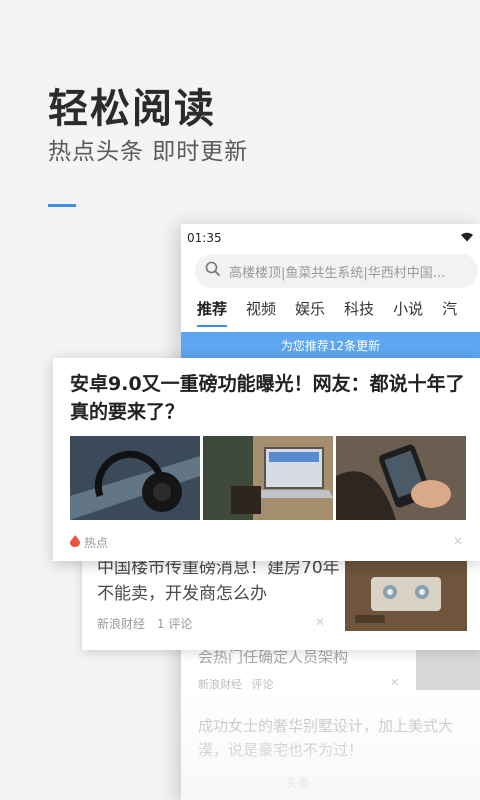 This screenshot has height=800, width=480. What do you see at coordinates (330, 238) in the screenshot?
I see `status-bar: 01:35` at bounding box center [330, 238].